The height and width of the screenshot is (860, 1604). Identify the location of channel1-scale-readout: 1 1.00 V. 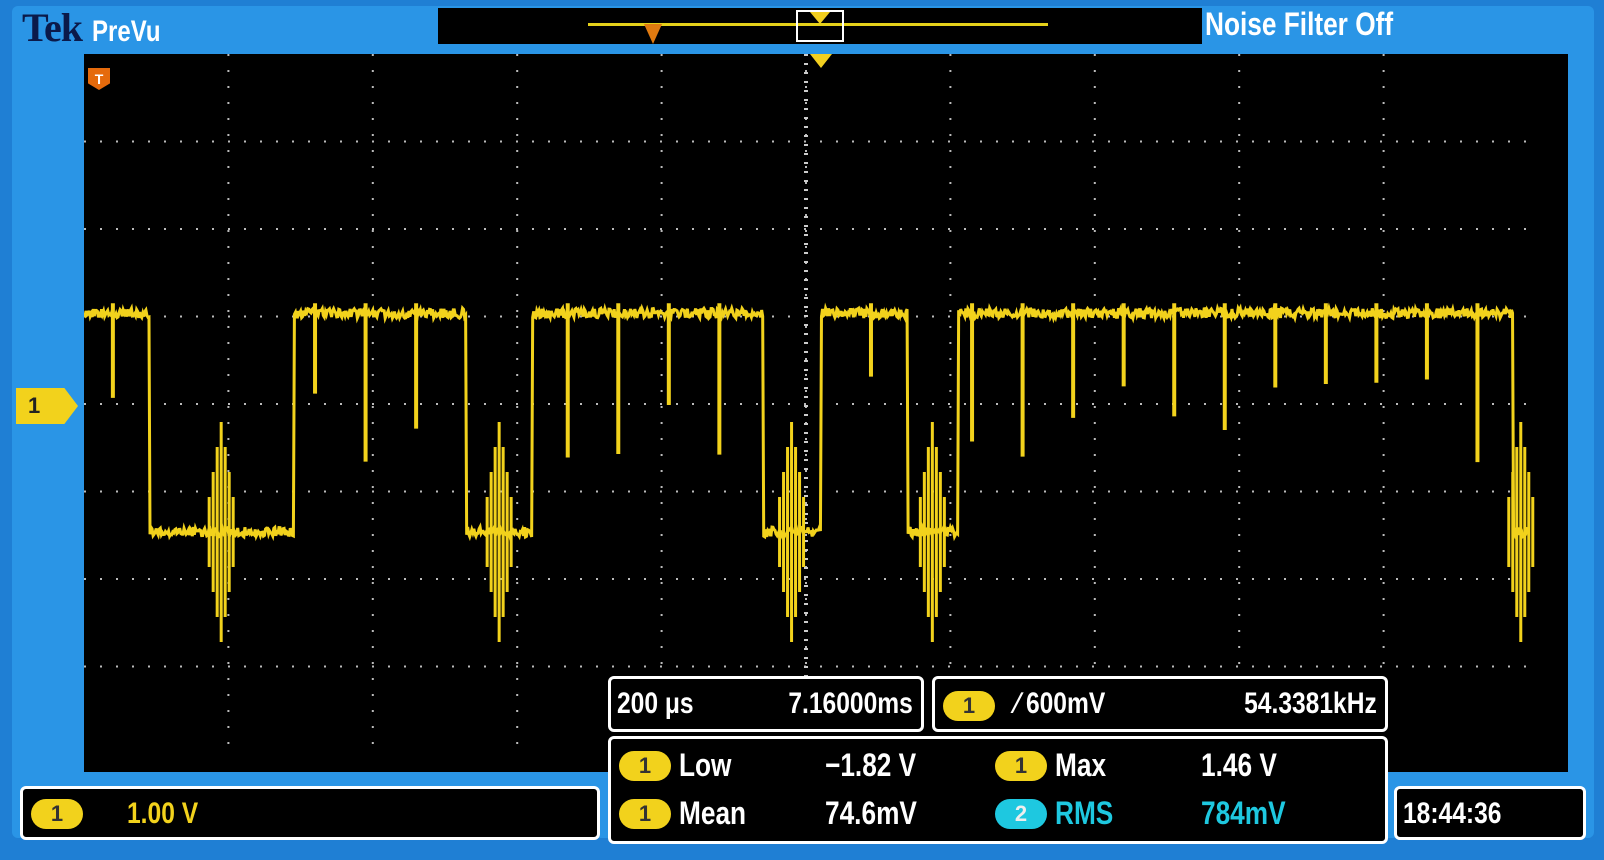
(310, 813).